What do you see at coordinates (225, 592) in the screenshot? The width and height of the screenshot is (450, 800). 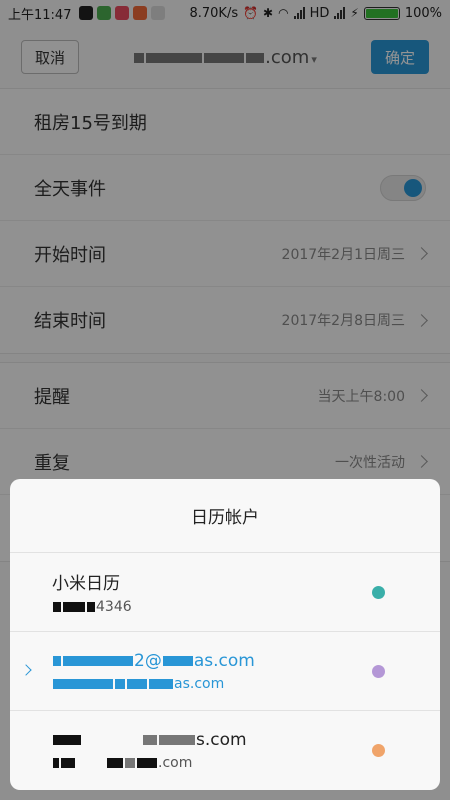 I see `account-item-mi-calendar: 小米日历 4346` at bounding box center [225, 592].